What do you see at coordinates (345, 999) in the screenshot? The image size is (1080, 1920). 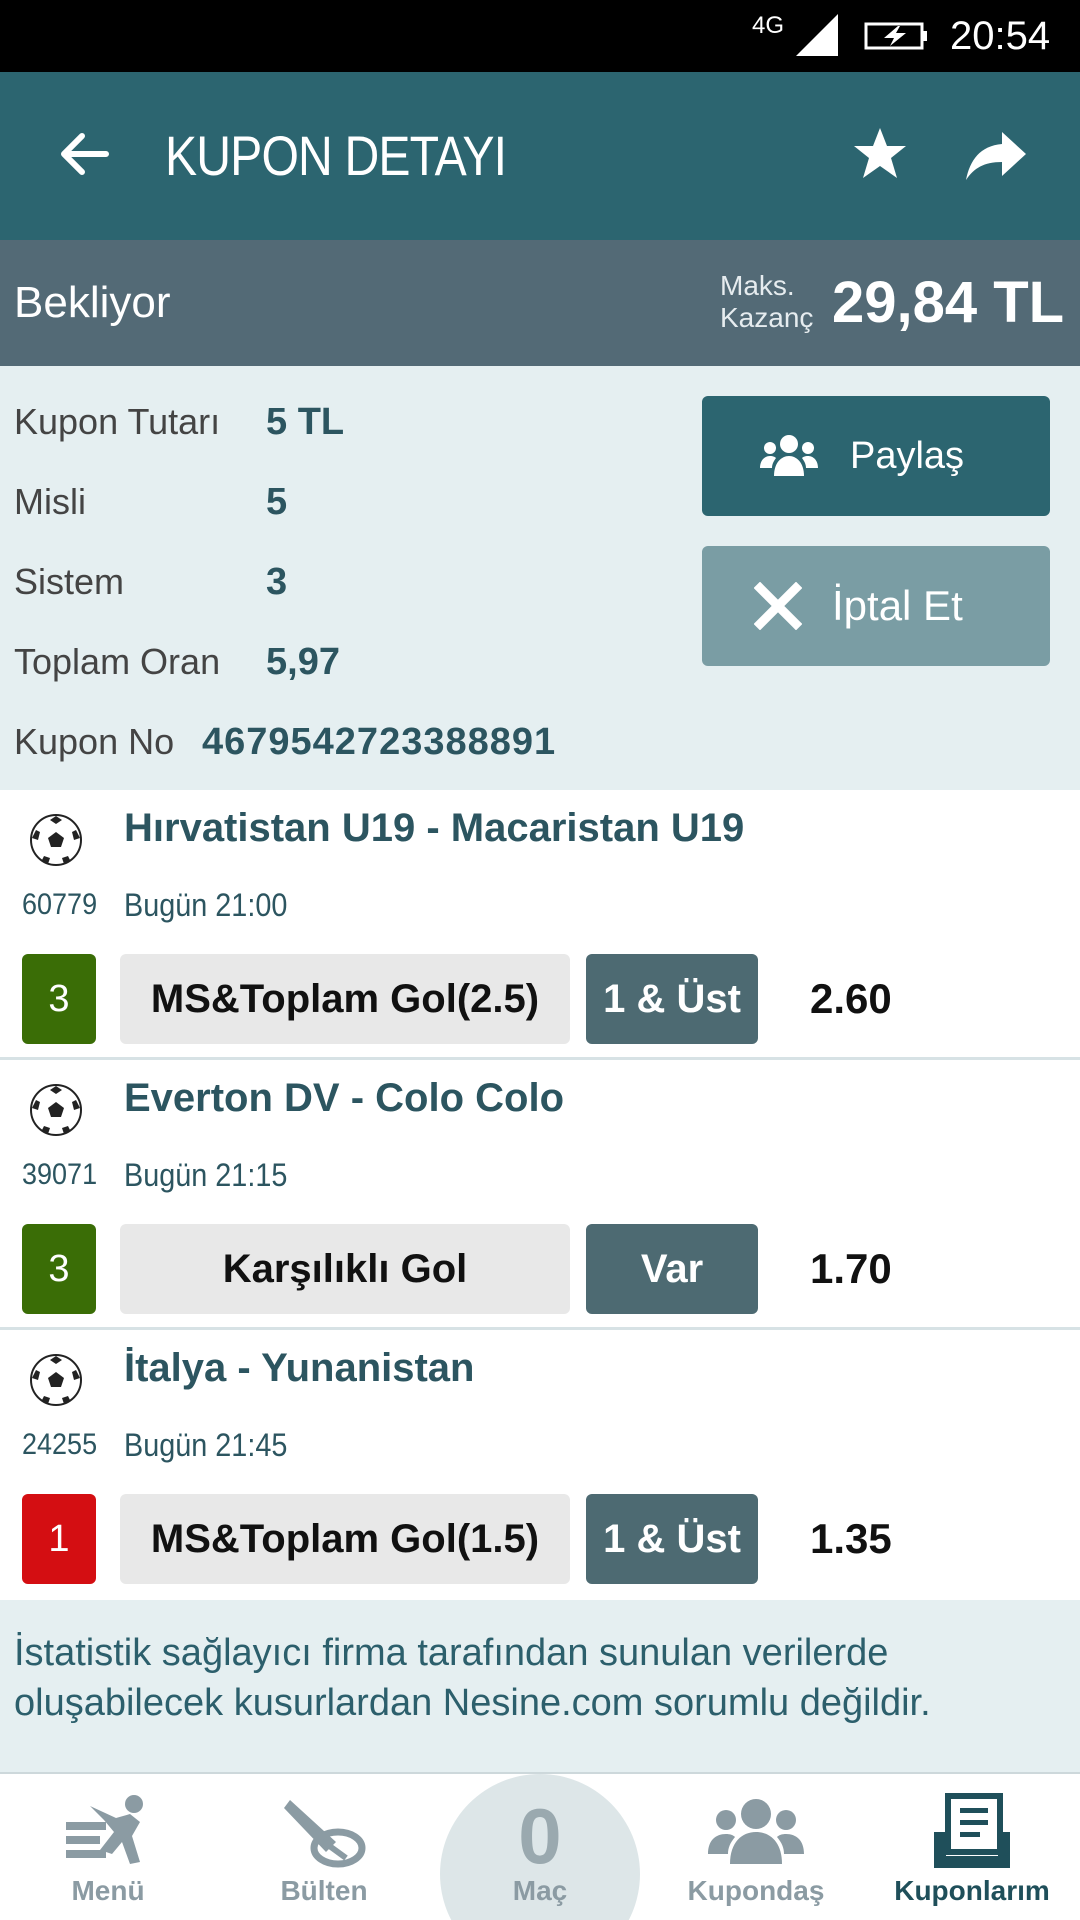 I see `market-label: MS&Toplam Gol(2.5)` at bounding box center [345, 999].